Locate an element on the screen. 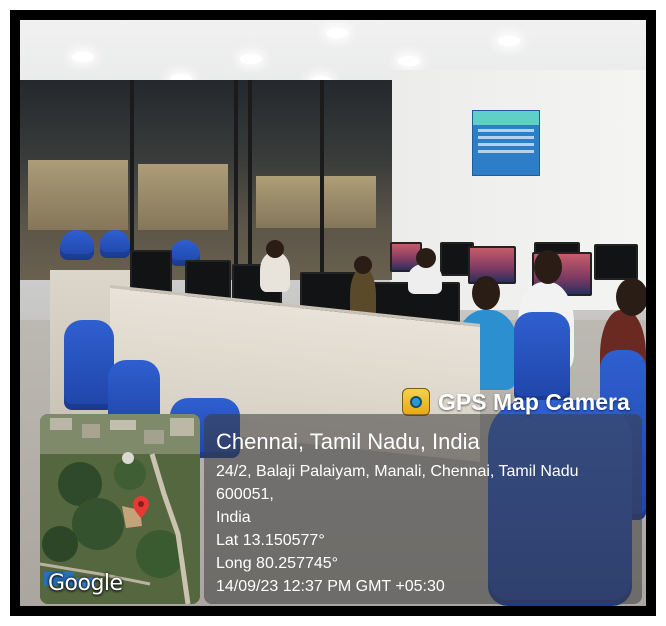  camera-lens-icon is located at coordinates (416, 402).